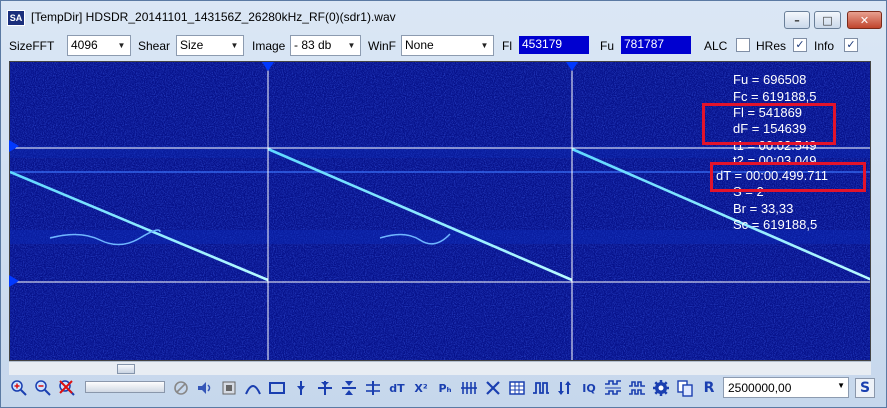 The image size is (887, 408). I want to click on alc-label: ALC, so click(716, 46).